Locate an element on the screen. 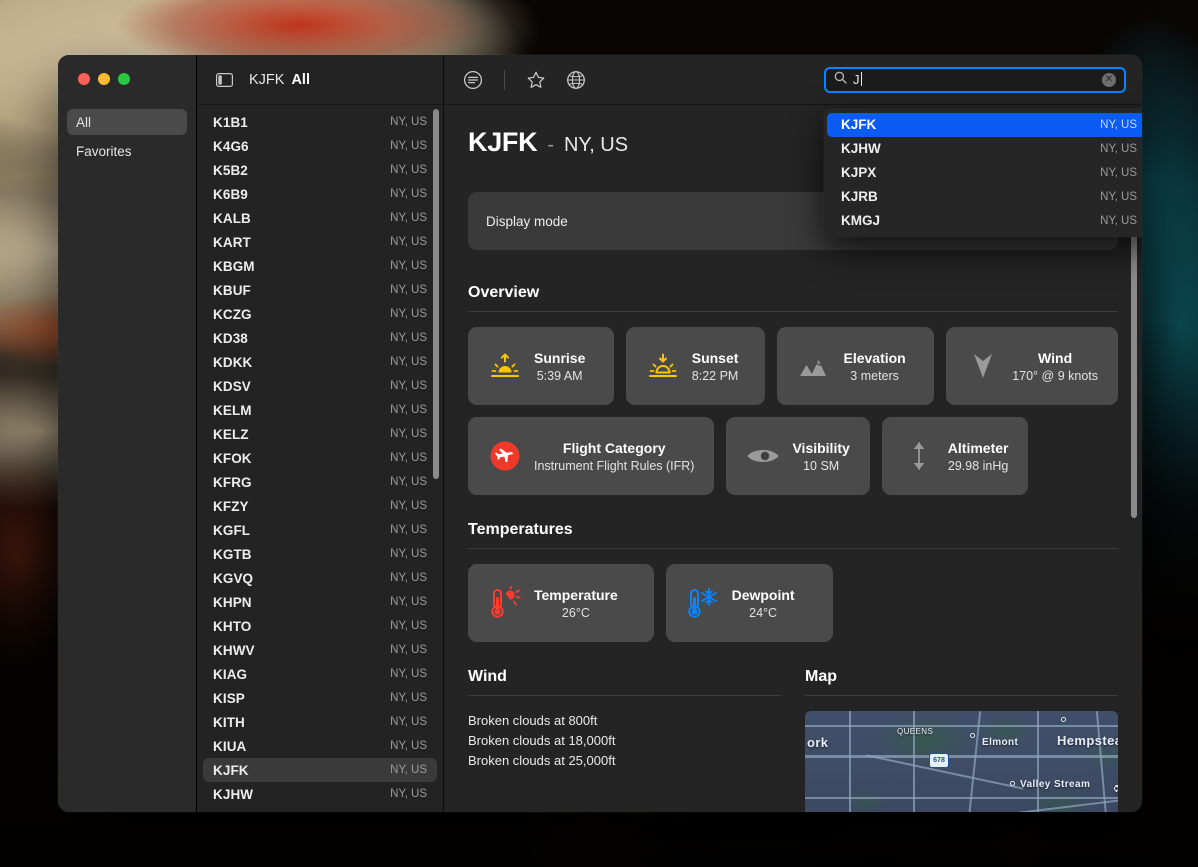  airport-list-item: KIAG NY, US is located at coordinates (320, 674).